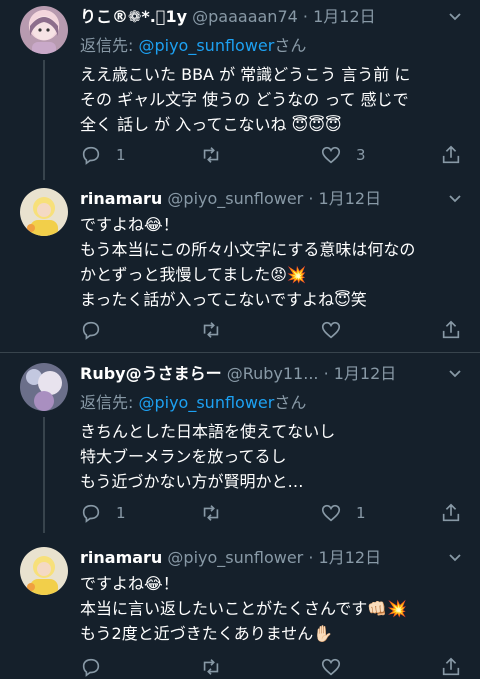 Image resolution: width=480 pixels, height=679 pixels. What do you see at coordinates (361, 513) in the screenshot?
I see `like-count: 1` at bounding box center [361, 513].